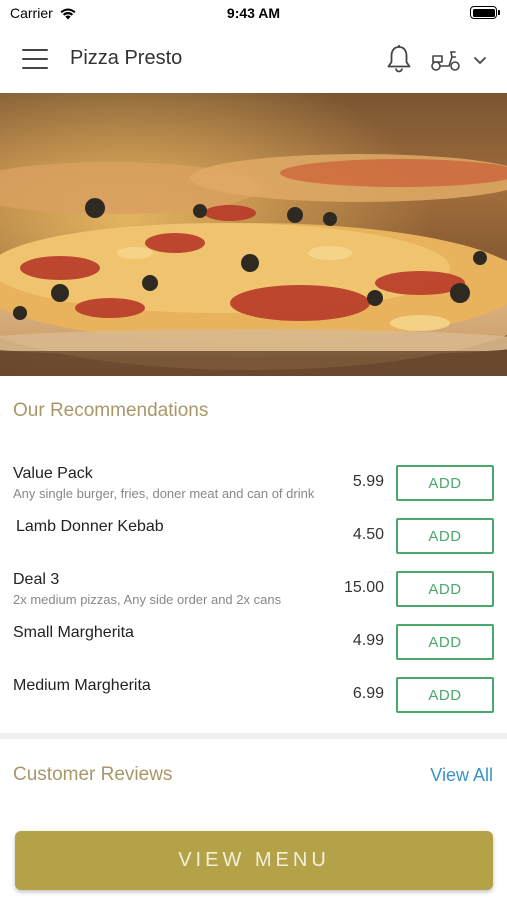 Image resolution: width=507 pixels, height=900 pixels. Describe the element at coordinates (126, 58) in the screenshot. I see `app-title: Pizza Presto` at that location.